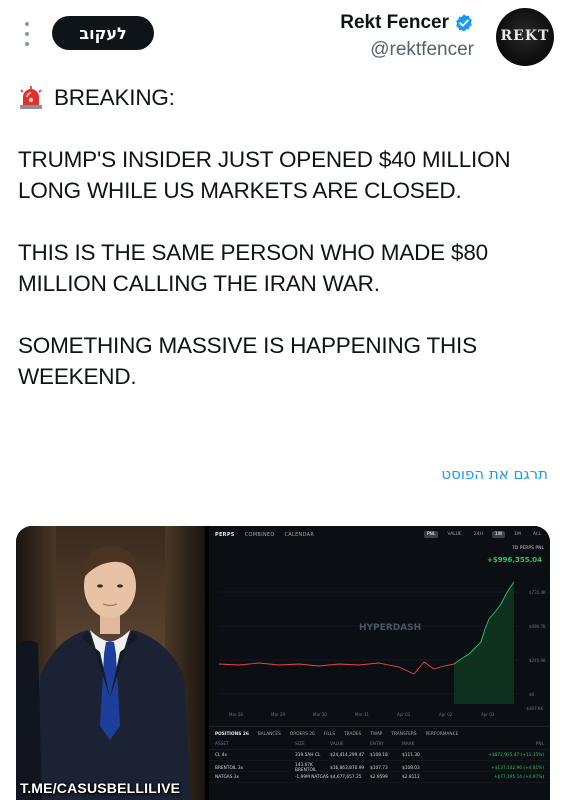 This screenshot has width=566, height=800. Describe the element at coordinates (407, 36) in the screenshot. I see `author-block: Rekt Fencer @rektfencer` at that location.